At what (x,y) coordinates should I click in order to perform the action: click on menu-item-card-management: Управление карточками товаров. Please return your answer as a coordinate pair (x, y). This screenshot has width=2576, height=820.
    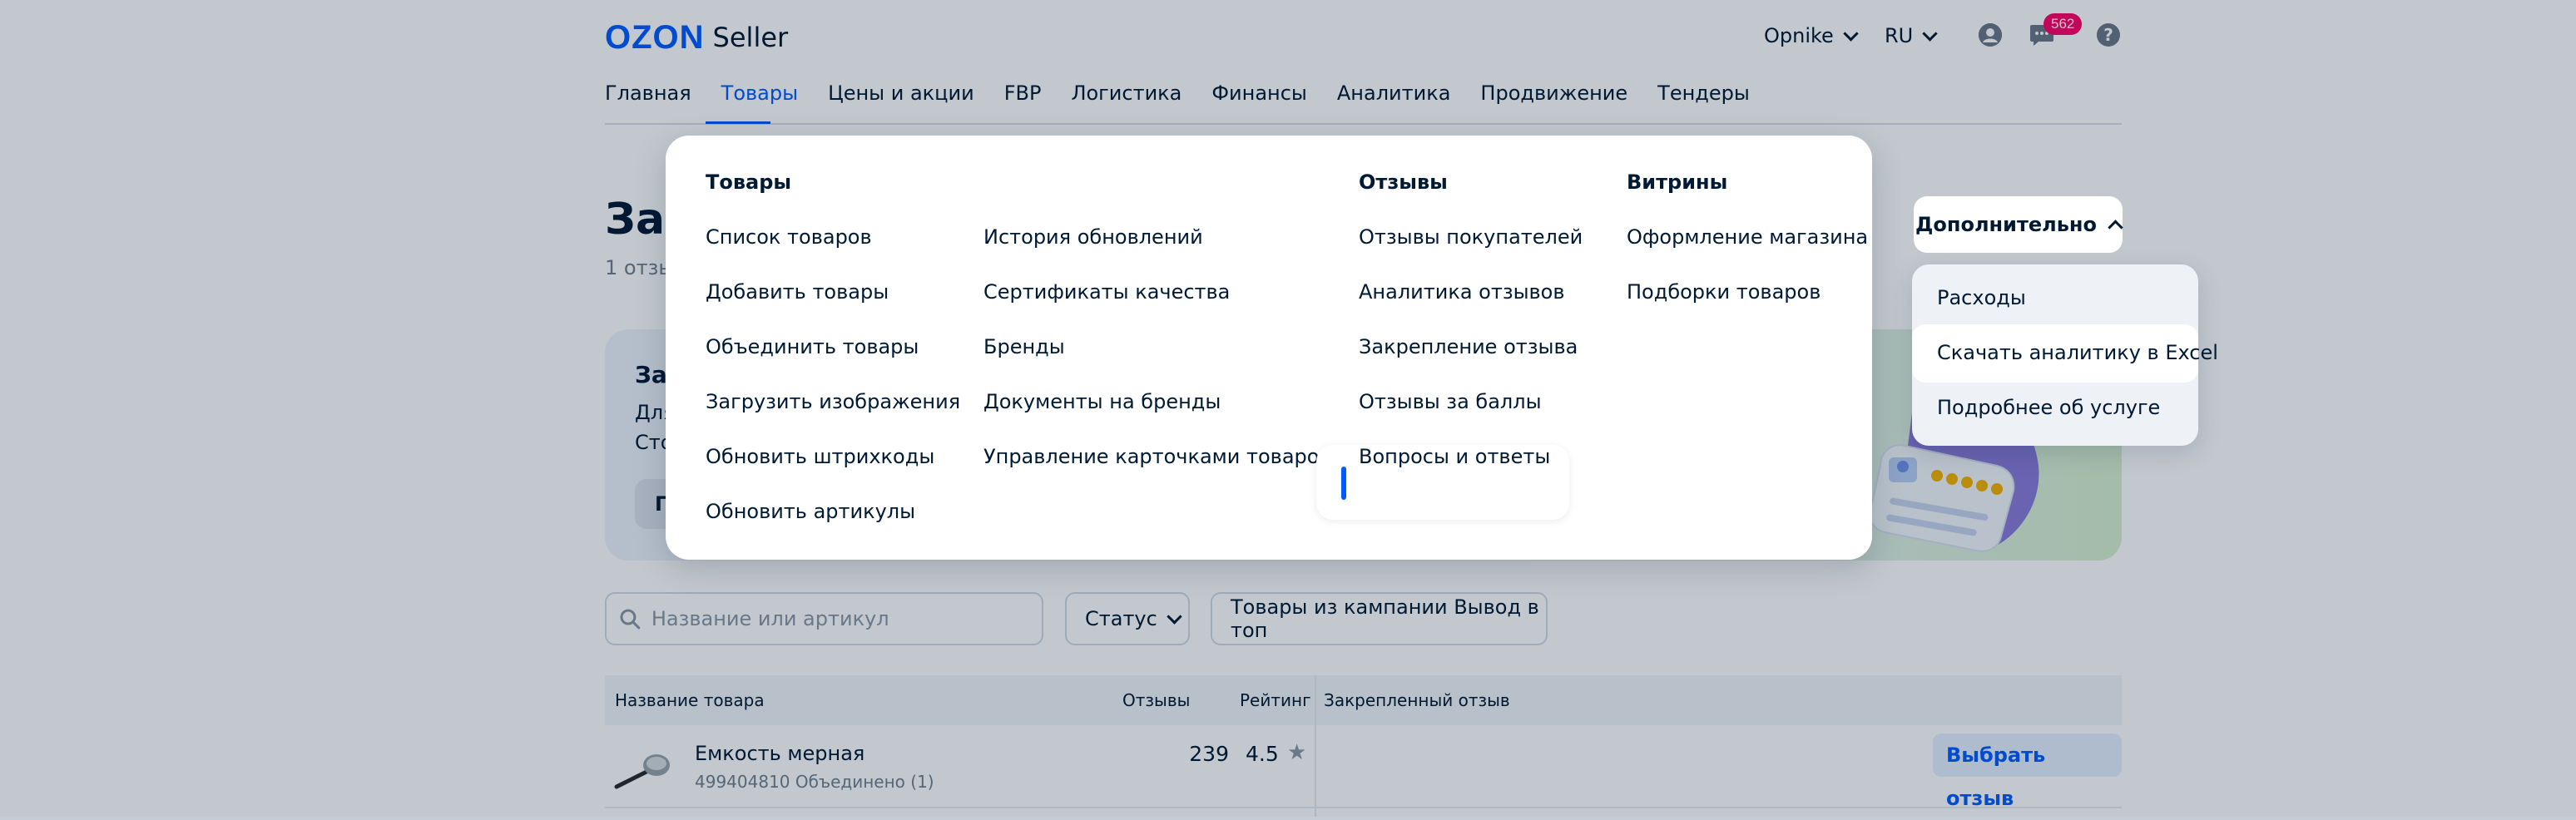
    Looking at the image, I should click on (1157, 456).